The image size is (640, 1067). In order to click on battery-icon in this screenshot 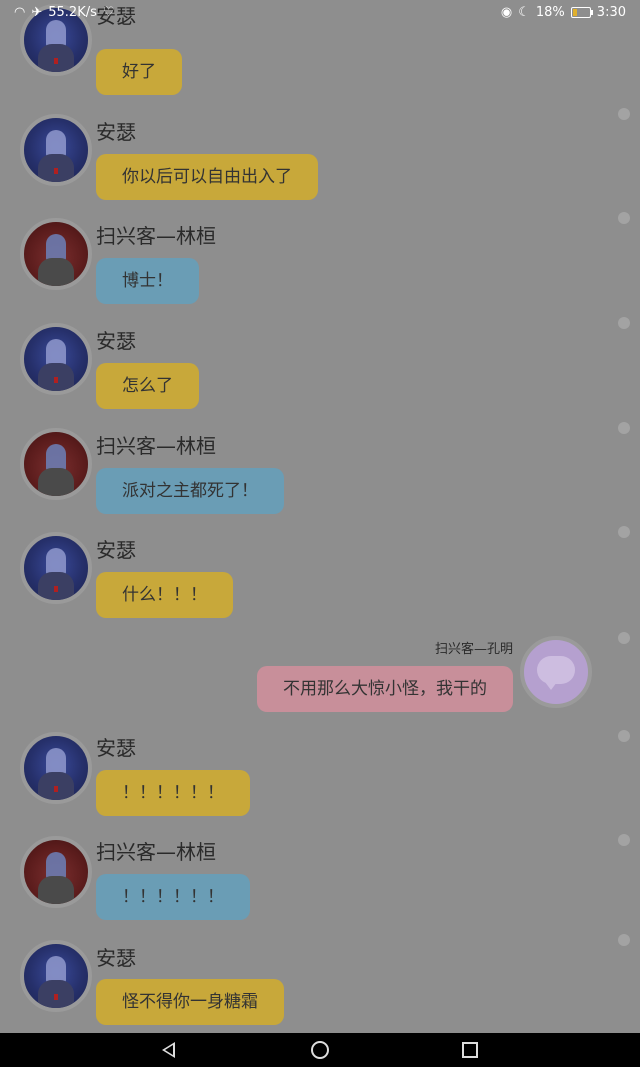, I will do `click(581, 12)`.